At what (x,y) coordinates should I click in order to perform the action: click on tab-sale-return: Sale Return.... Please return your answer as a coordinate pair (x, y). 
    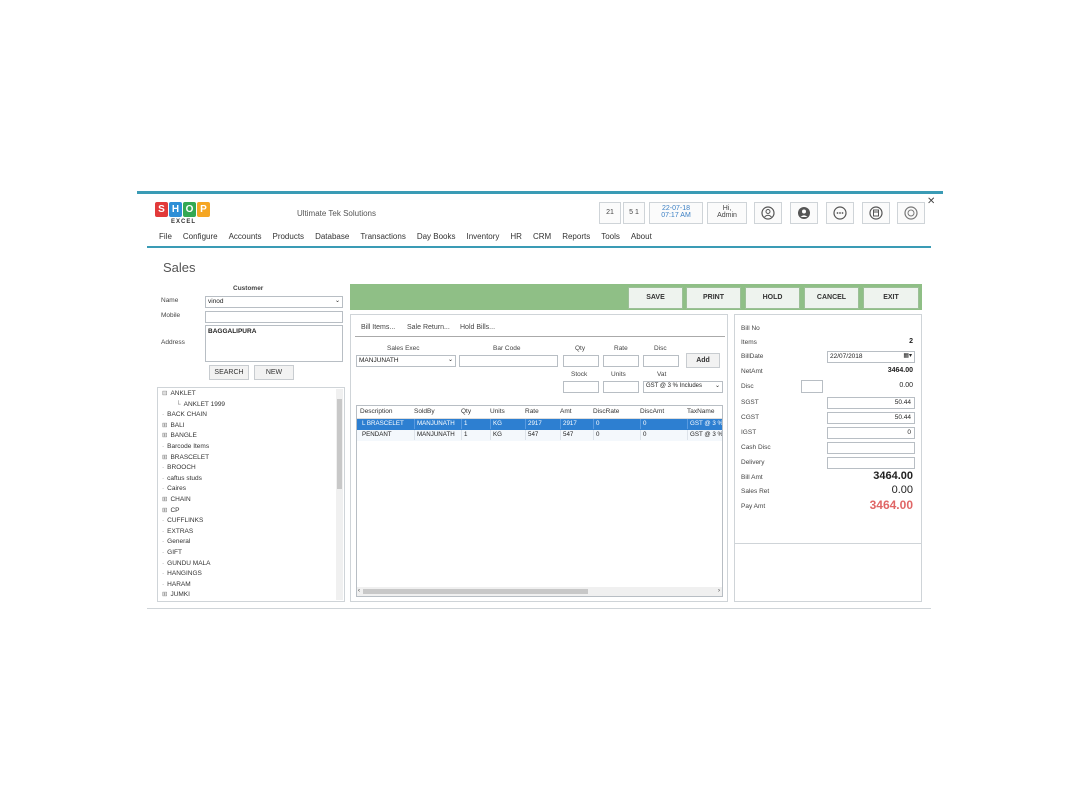
    Looking at the image, I should click on (428, 327).